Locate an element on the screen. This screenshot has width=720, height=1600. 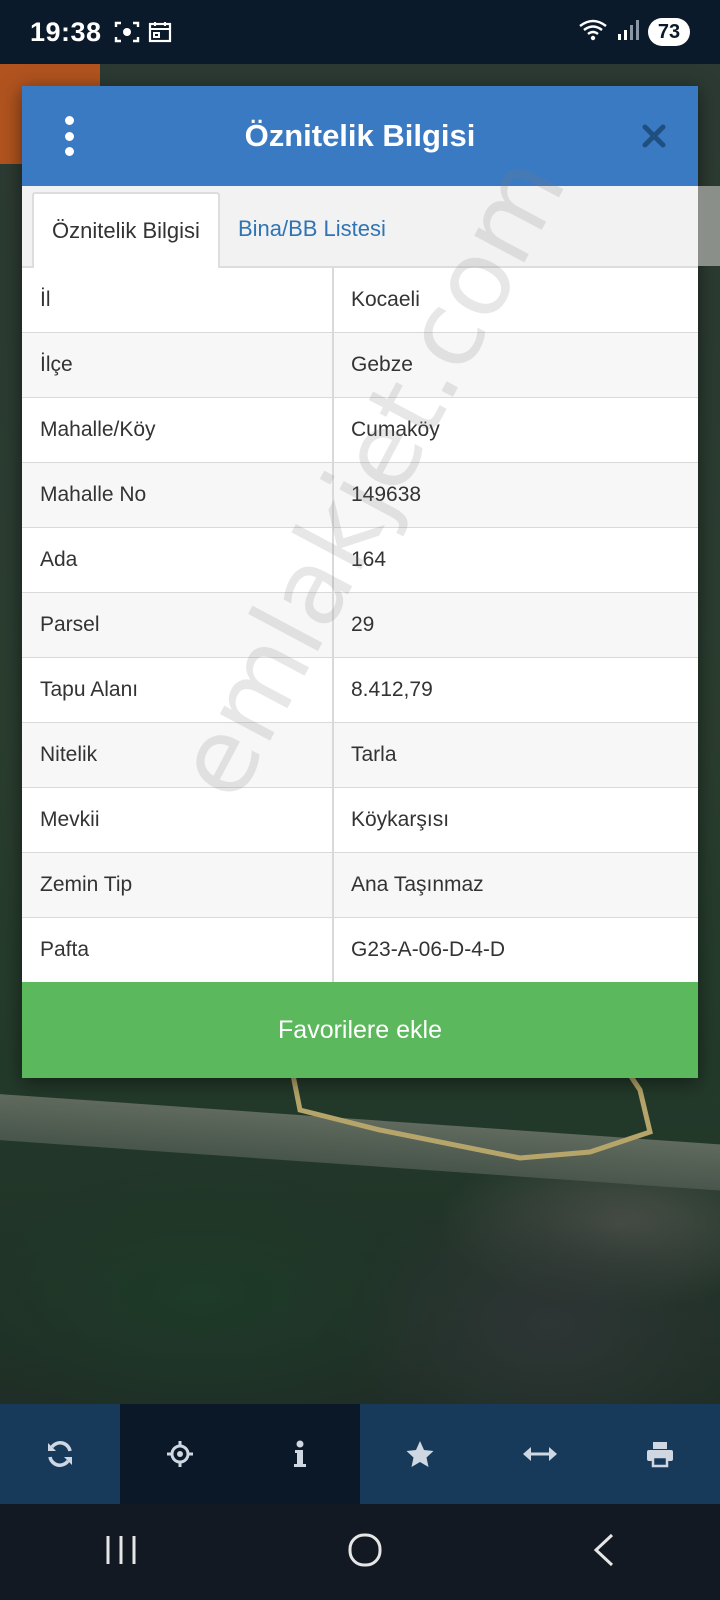
row-label: Tapu Alanı is located at coordinates (178, 690).